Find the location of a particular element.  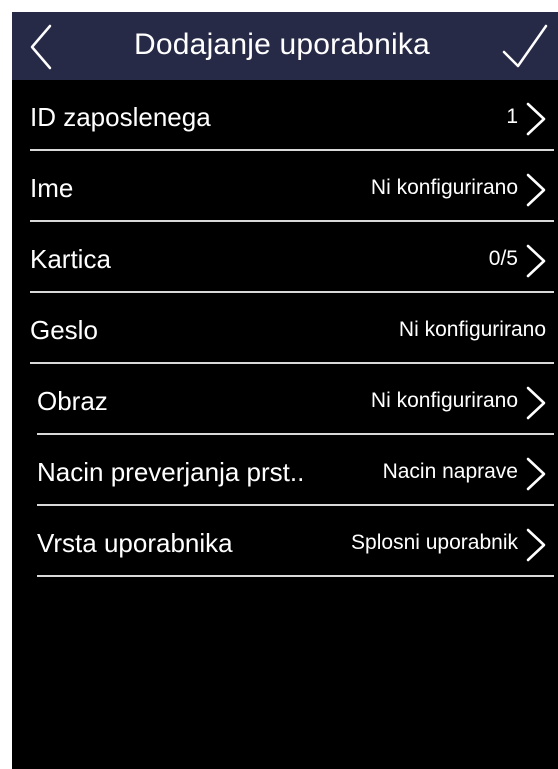

list-item-value: 0/5 is located at coordinates (503, 258).